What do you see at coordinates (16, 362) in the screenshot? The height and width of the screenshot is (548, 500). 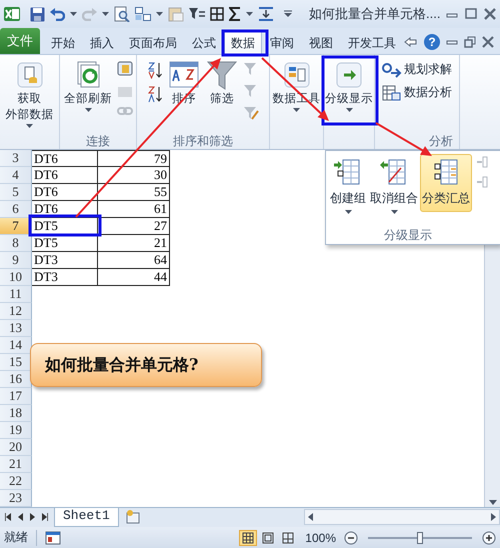 I see `row-header: 15` at bounding box center [16, 362].